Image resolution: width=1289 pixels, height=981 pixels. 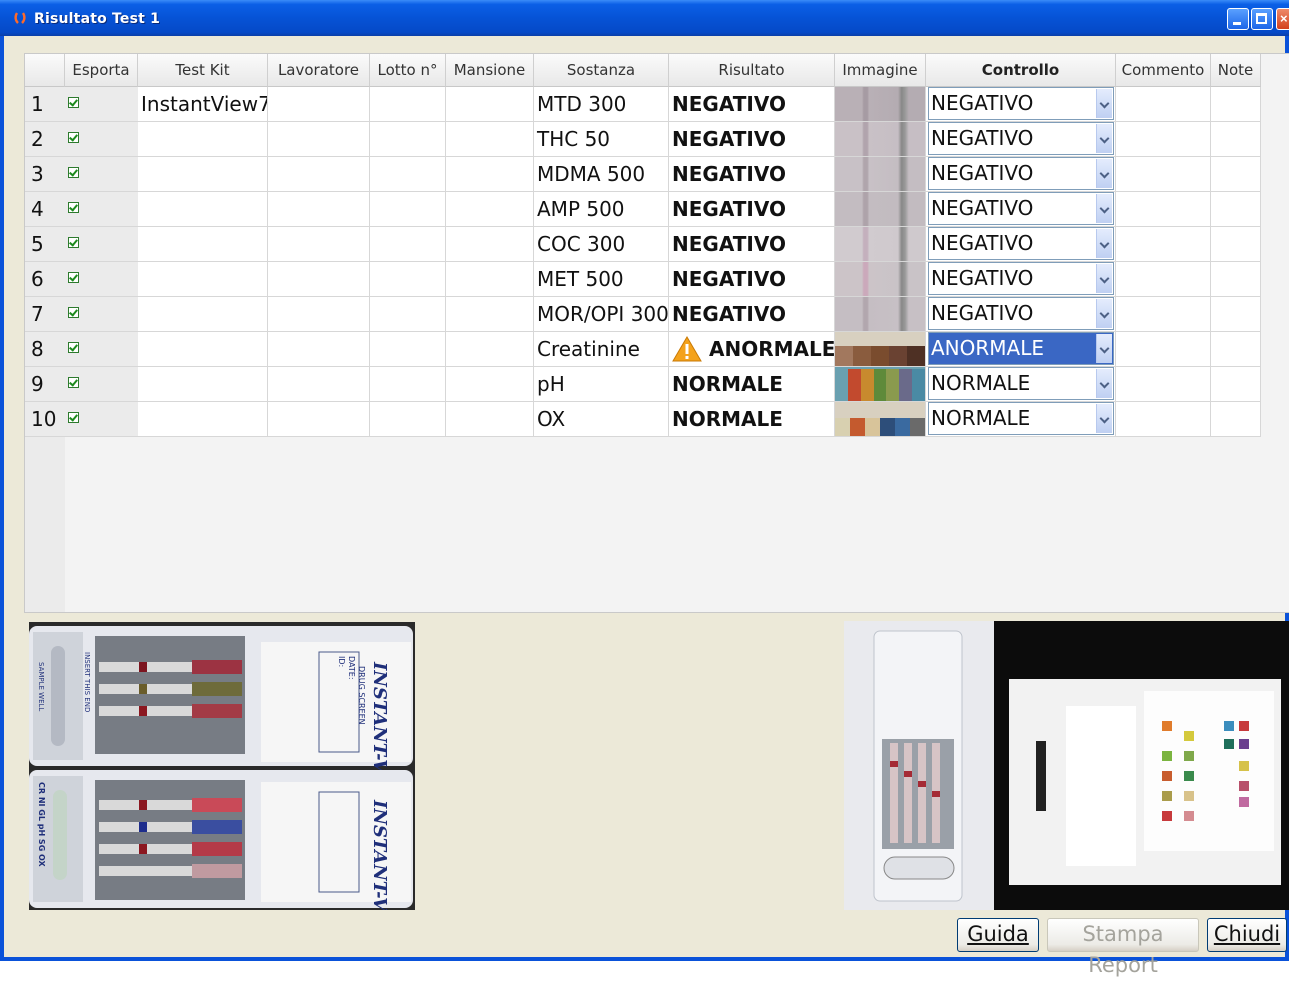 I want to click on table-row: 3 MDMA 500 NEGATIVO NEGATIVO, so click(x=643, y=174).